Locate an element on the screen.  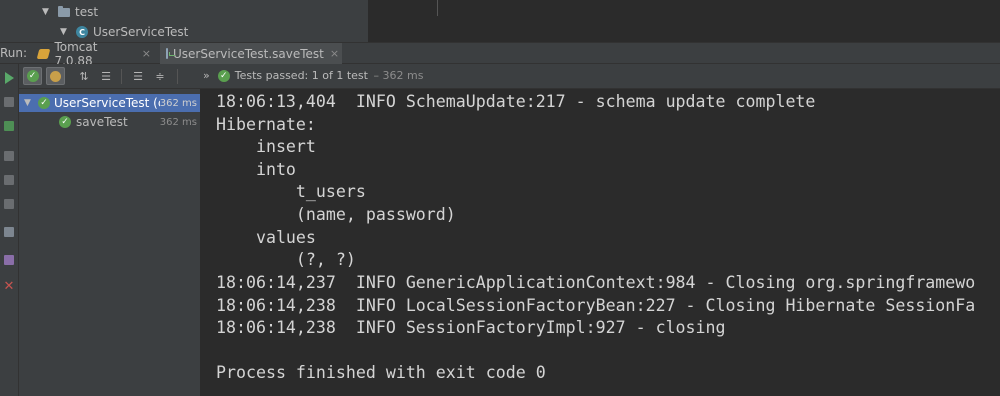
tree-item-label: test is located at coordinates (87, 12).